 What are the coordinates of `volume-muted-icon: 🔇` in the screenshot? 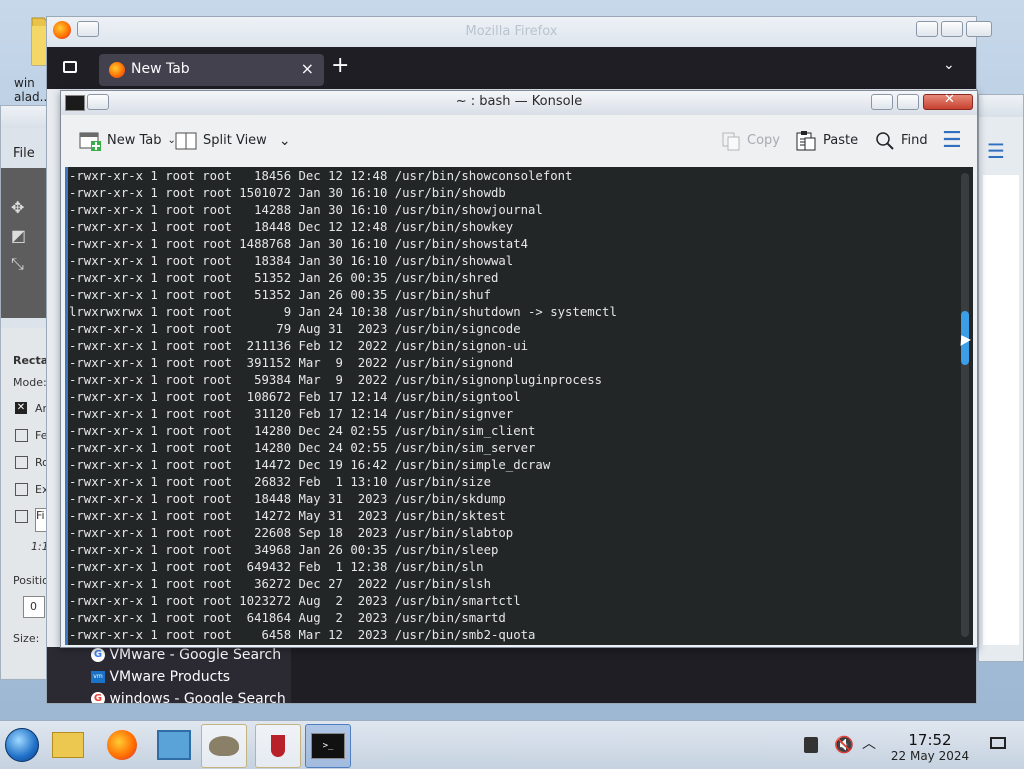 It's located at (844, 744).